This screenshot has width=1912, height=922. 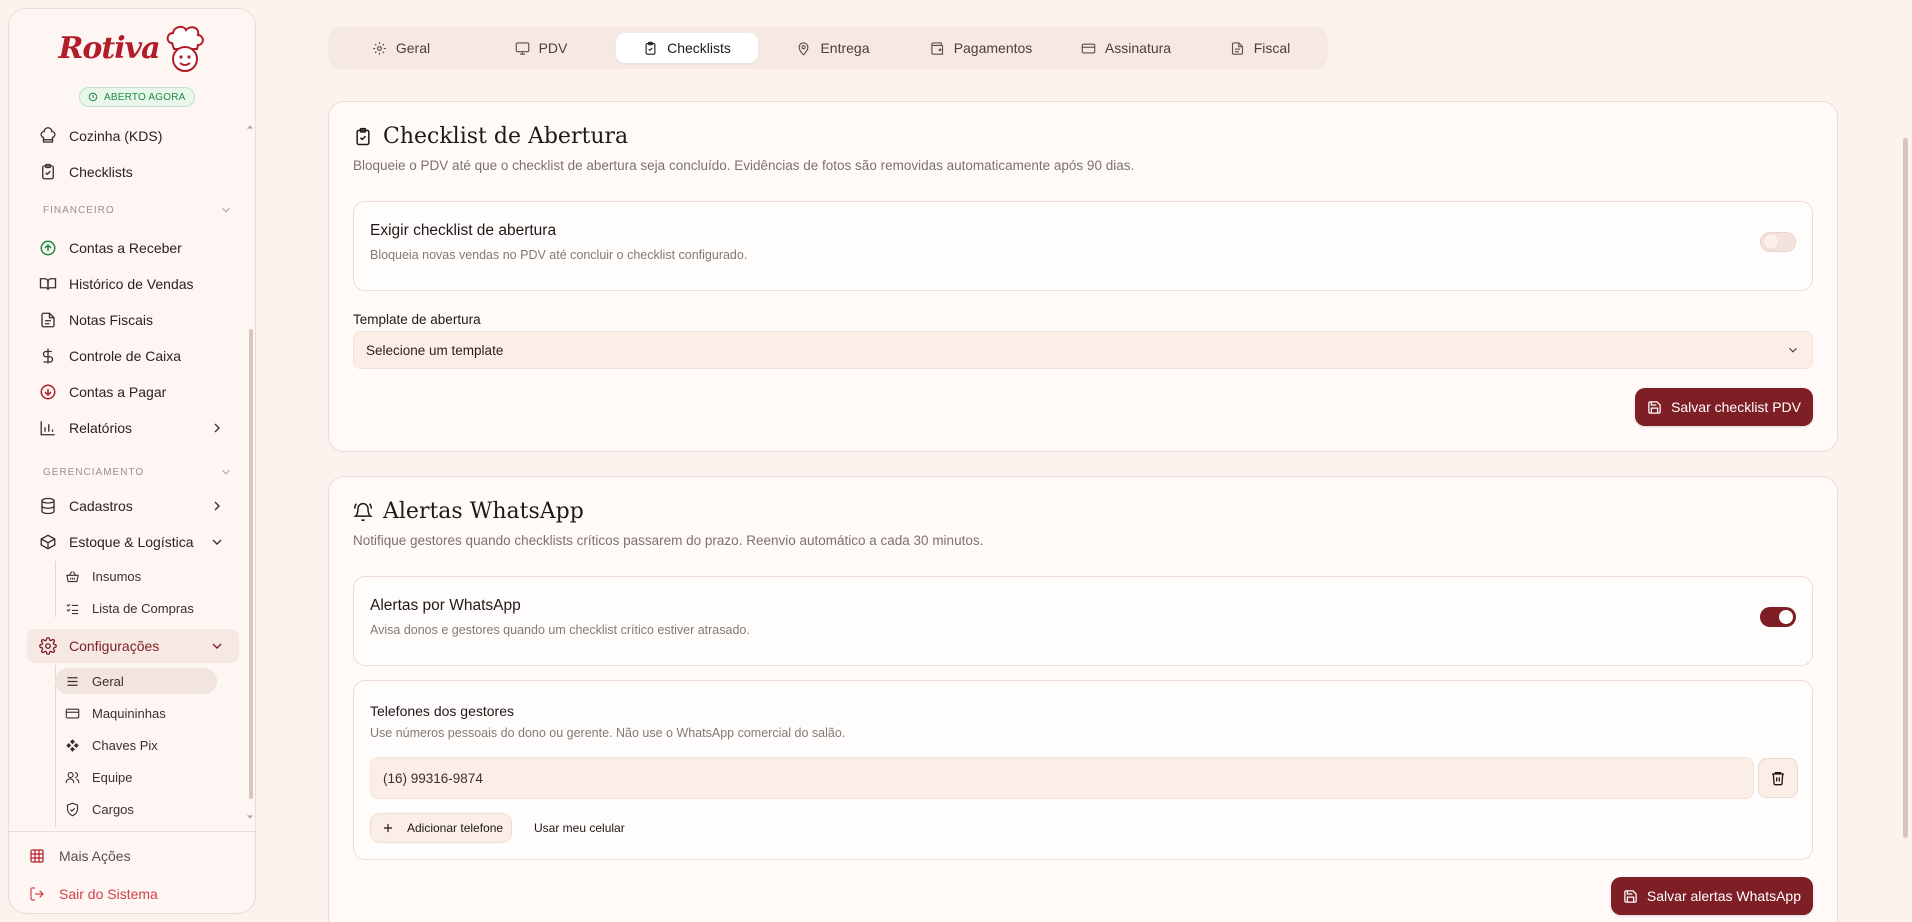 What do you see at coordinates (553, 48) in the screenshot?
I see `tab-label: PDV` at bounding box center [553, 48].